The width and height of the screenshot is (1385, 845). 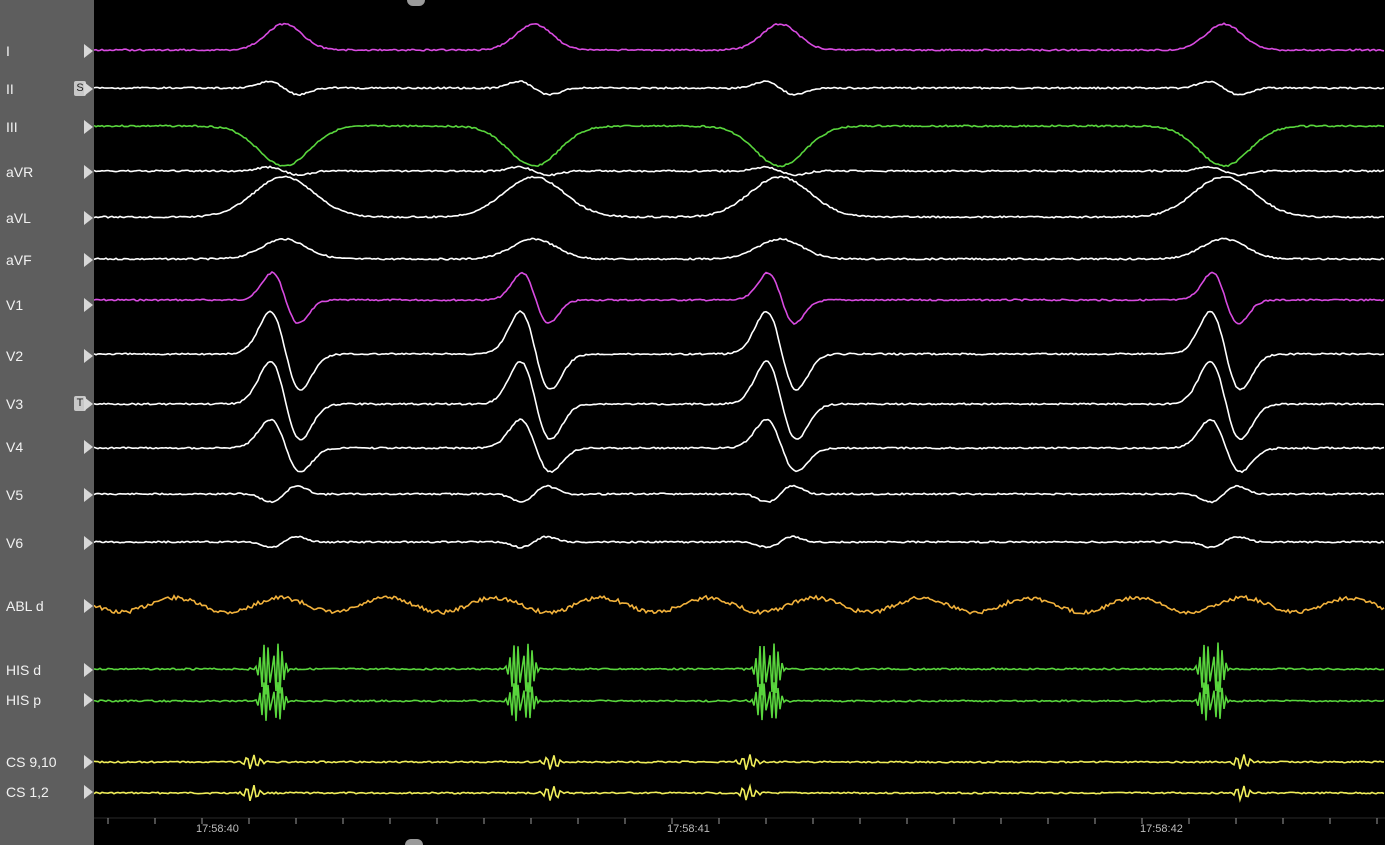 What do you see at coordinates (10, 89) in the screenshot?
I see `channel-label-ii: II` at bounding box center [10, 89].